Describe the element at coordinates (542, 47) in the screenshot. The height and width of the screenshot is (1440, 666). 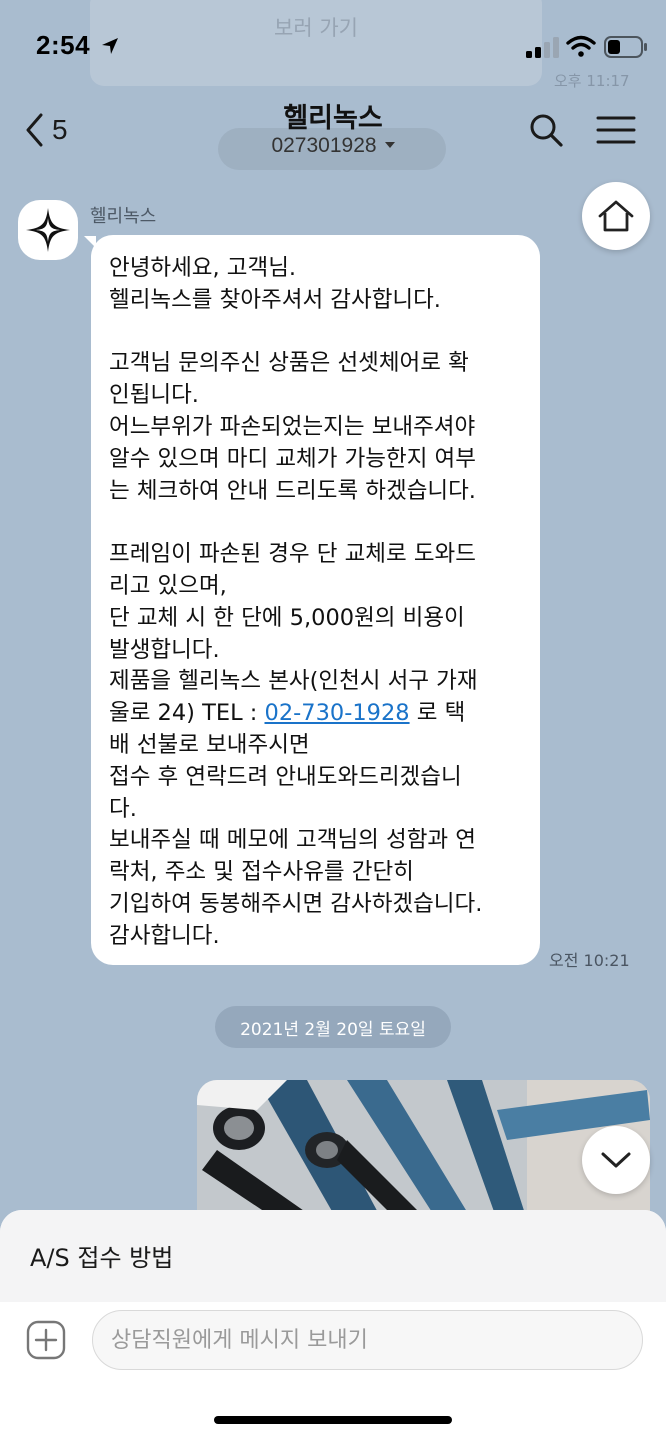
I see `signal-icon` at that location.